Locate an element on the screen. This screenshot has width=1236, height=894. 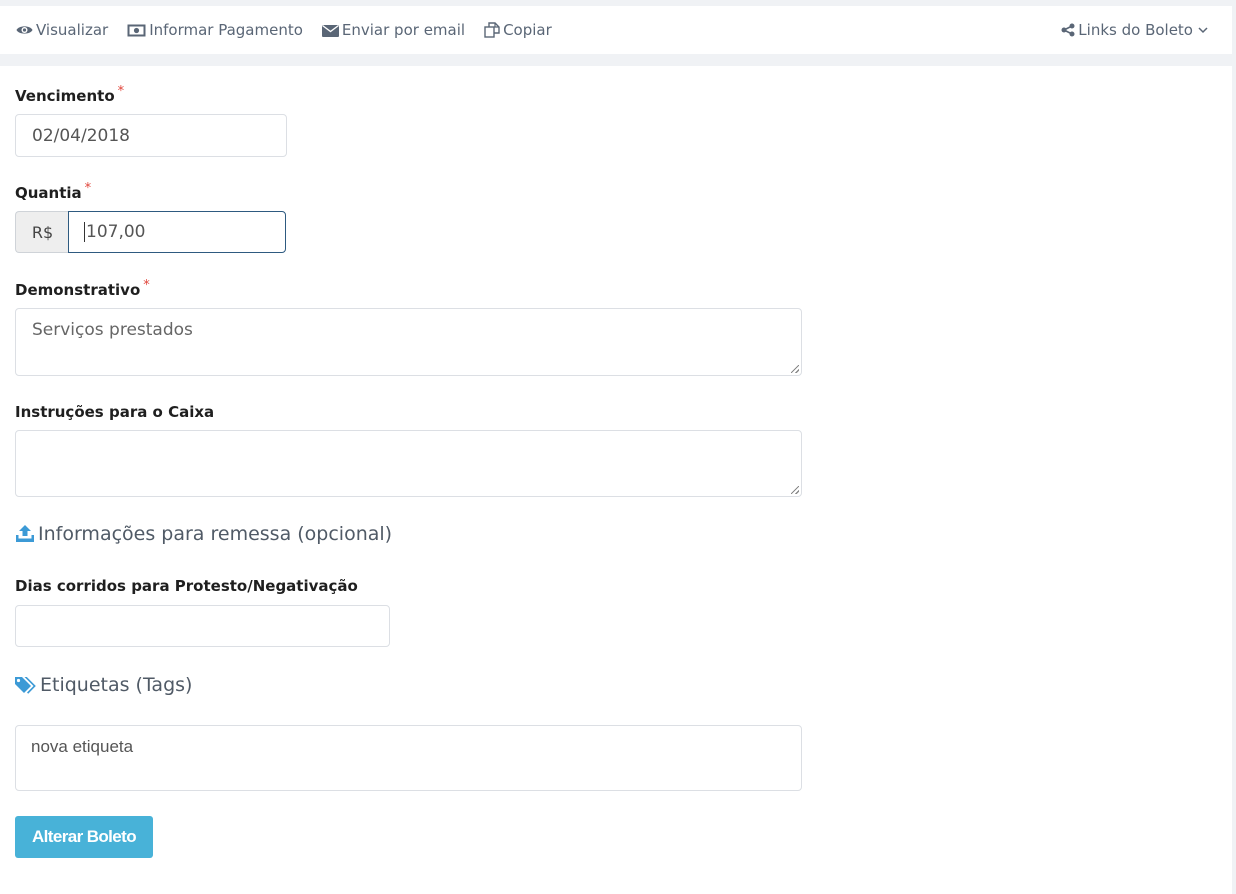
vencimento-label: Vencimento * is located at coordinates (70, 94).